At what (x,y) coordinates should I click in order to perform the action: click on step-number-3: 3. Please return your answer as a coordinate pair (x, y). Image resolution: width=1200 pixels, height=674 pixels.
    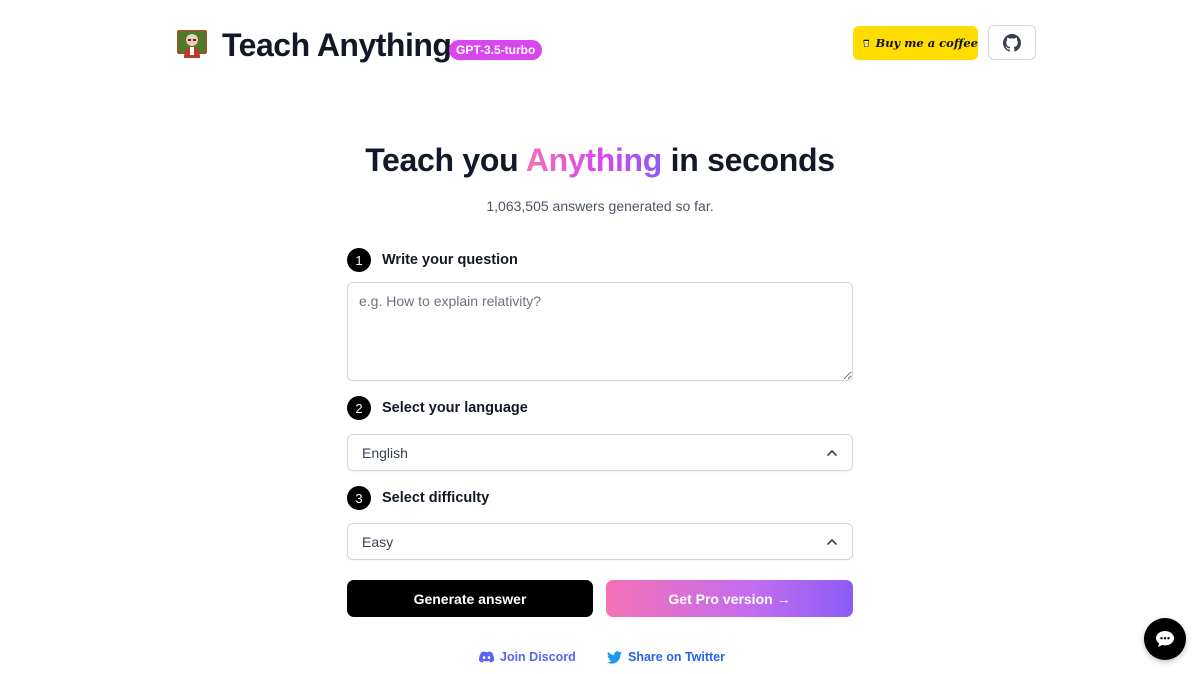
    Looking at the image, I should click on (359, 498).